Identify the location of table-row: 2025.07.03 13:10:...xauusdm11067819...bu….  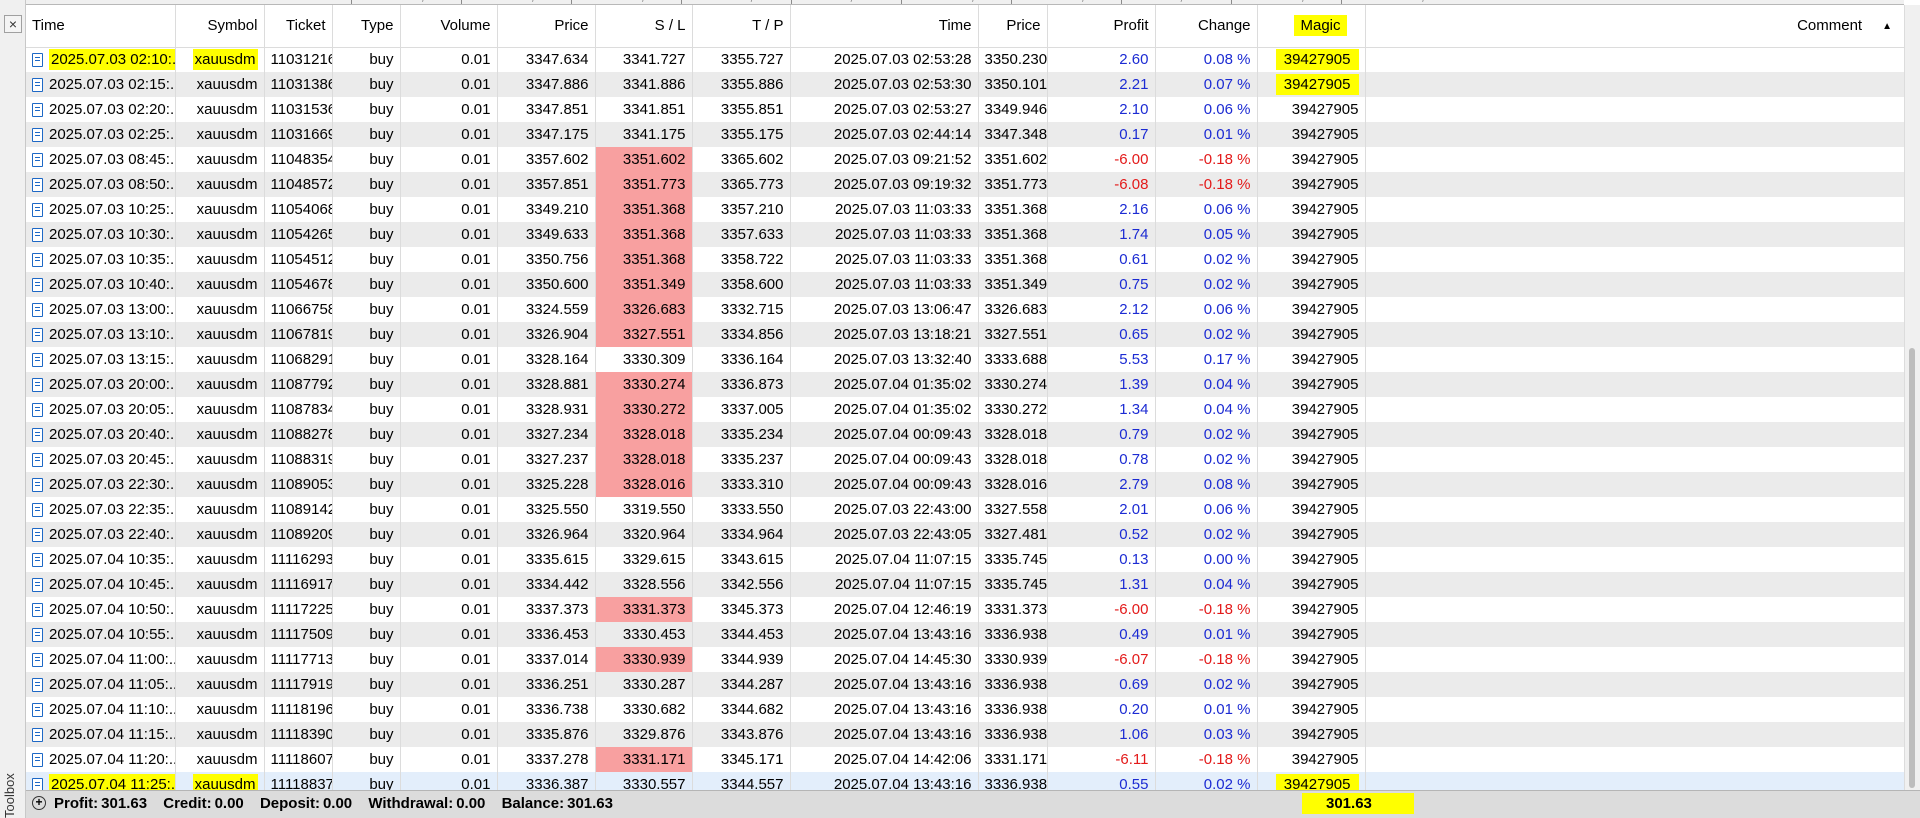
(965, 334).